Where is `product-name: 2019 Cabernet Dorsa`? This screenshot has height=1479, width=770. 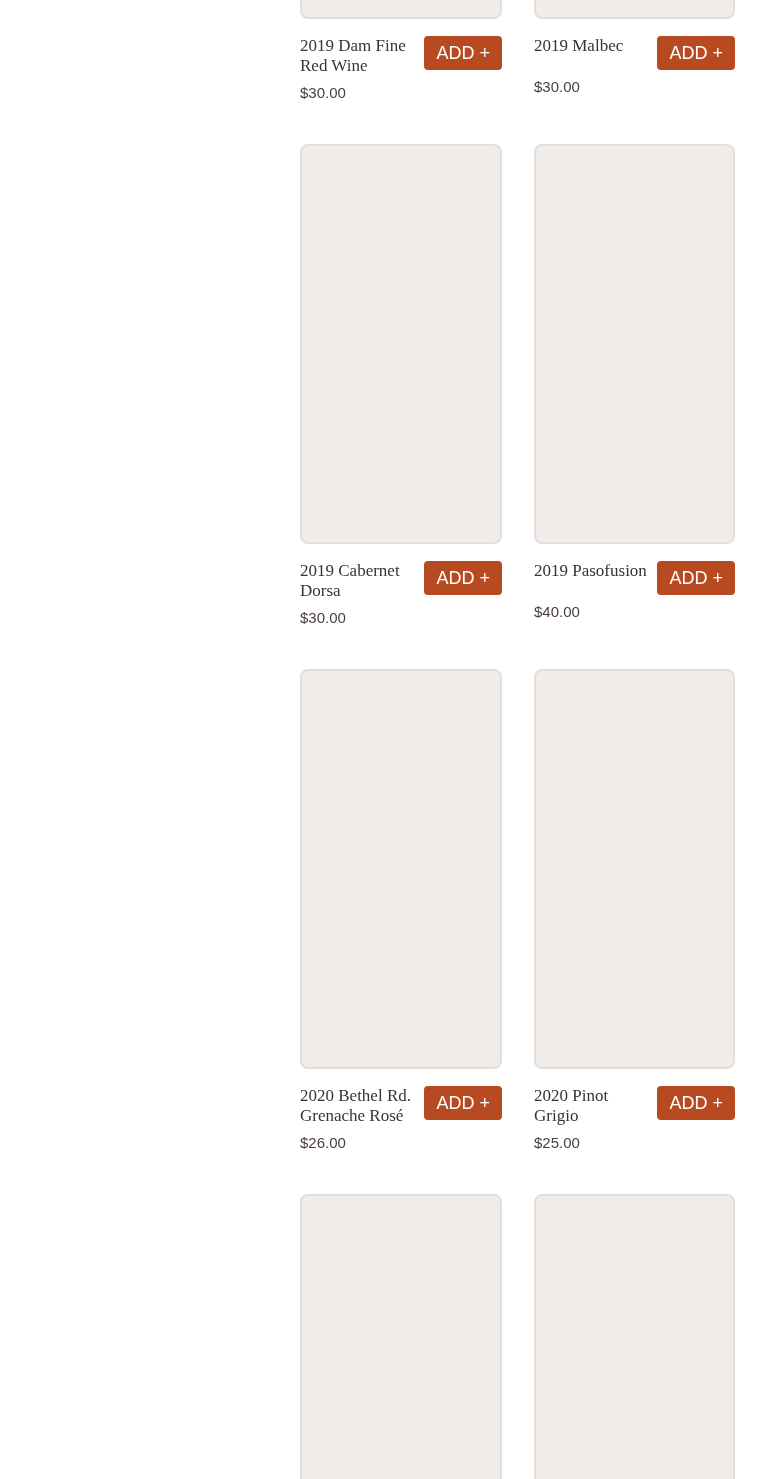
product-name: 2019 Cabernet Dorsa is located at coordinates (350, 581).